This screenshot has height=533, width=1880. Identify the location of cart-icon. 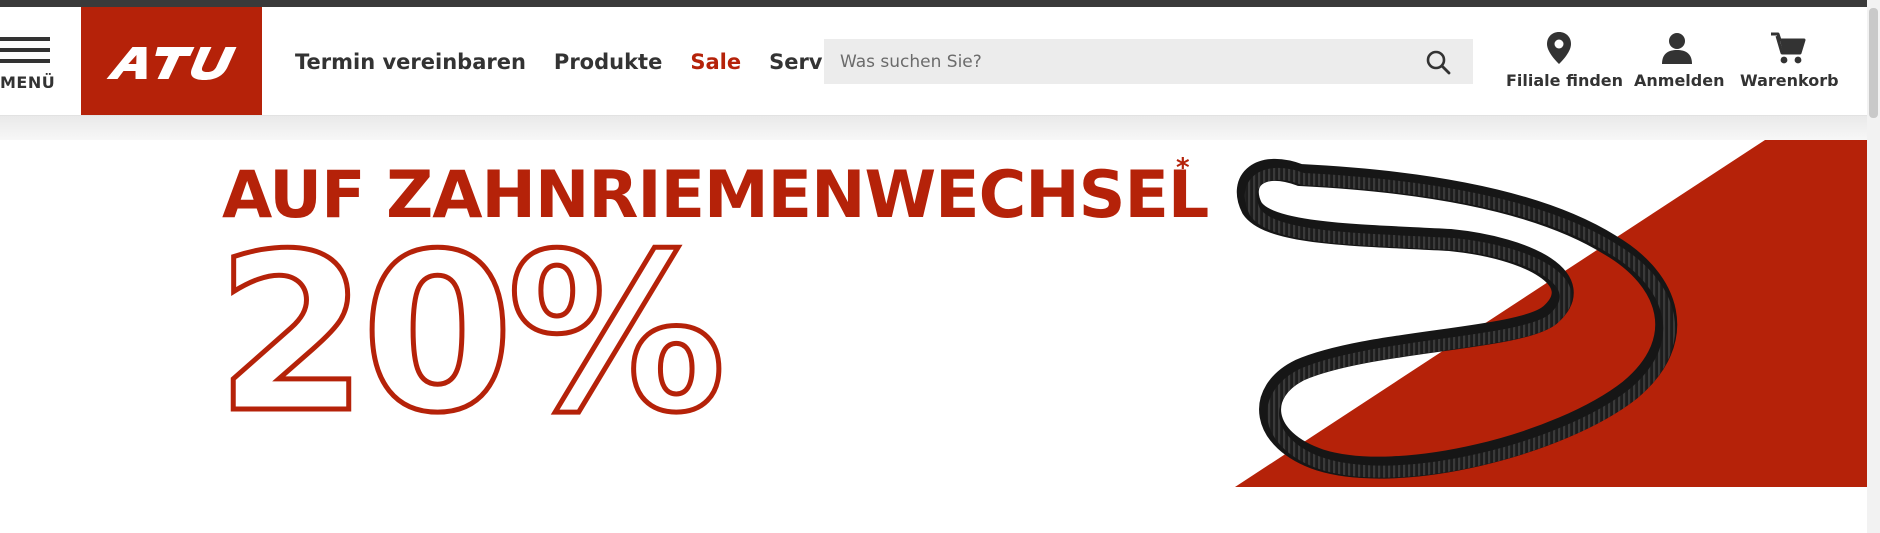
(1788, 48).